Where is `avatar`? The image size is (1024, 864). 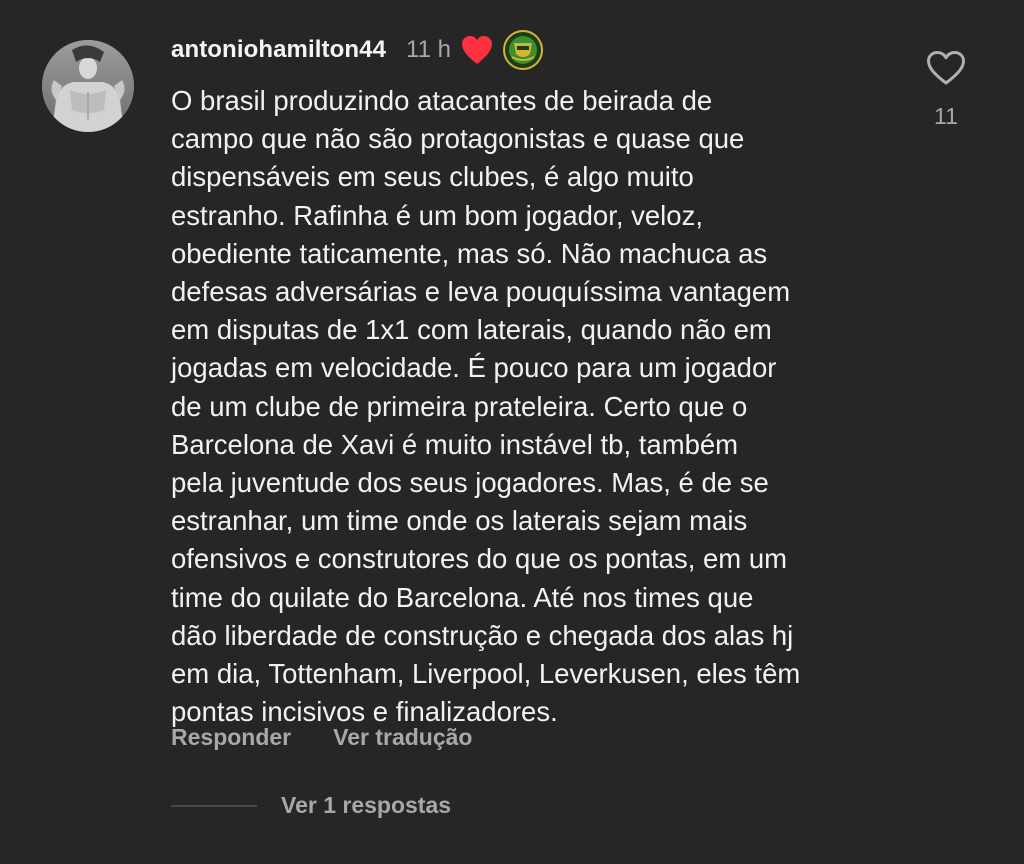
avatar is located at coordinates (88, 86).